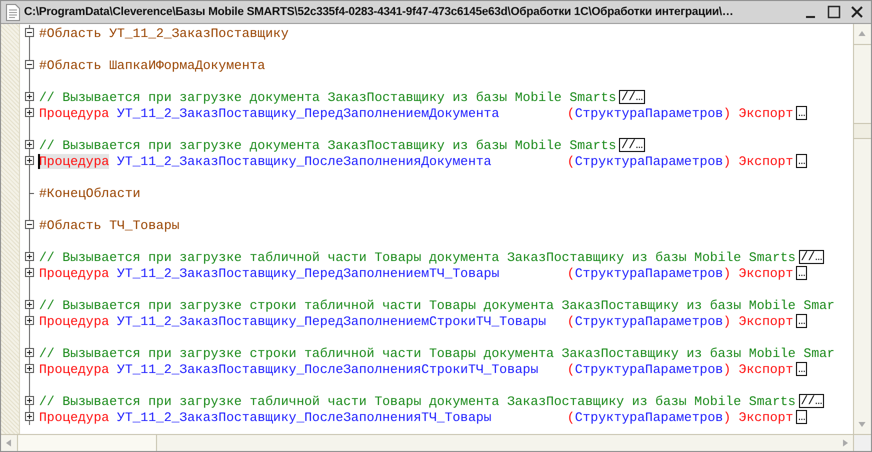  I want to click on horizontal-scrollbar, so click(427, 442).